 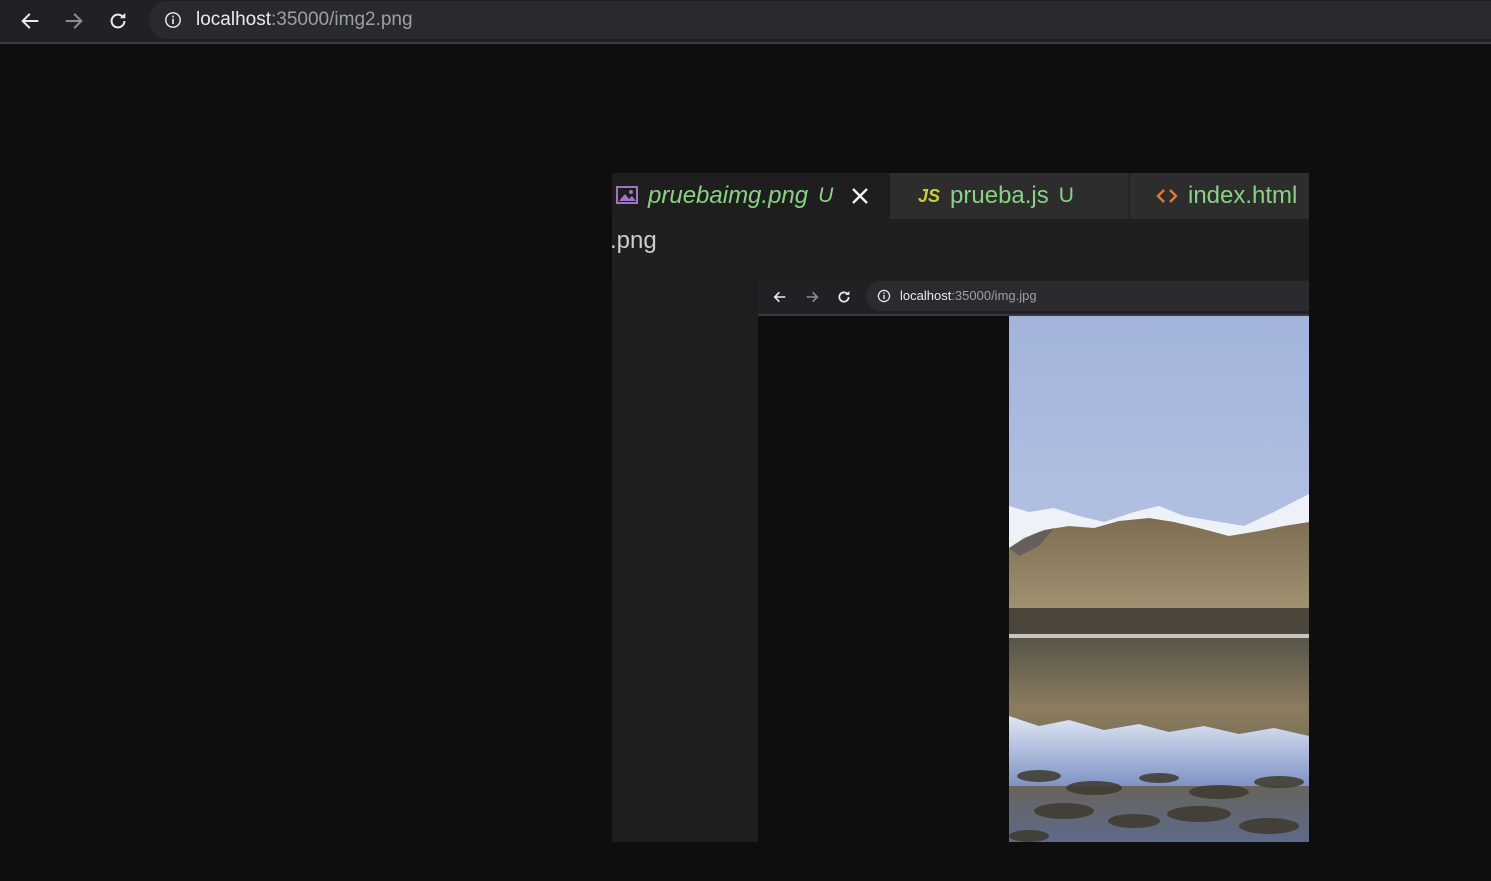 What do you see at coordinates (999, 195) in the screenshot?
I see `tab-label: prueba.js` at bounding box center [999, 195].